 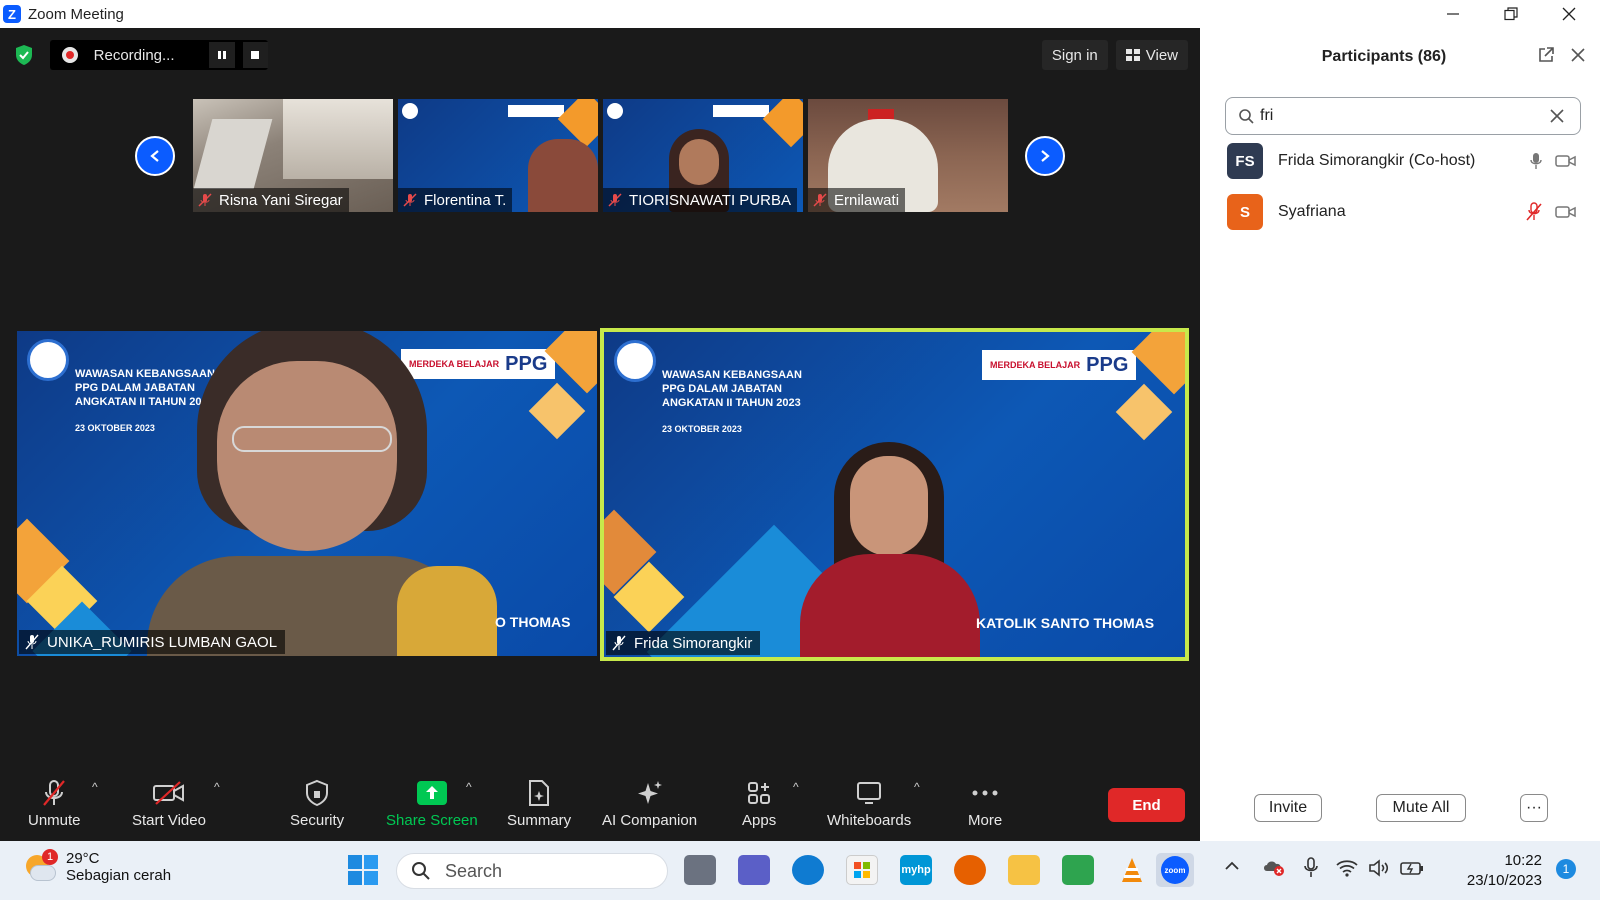 I want to click on summary-icon, so click(x=539, y=793).